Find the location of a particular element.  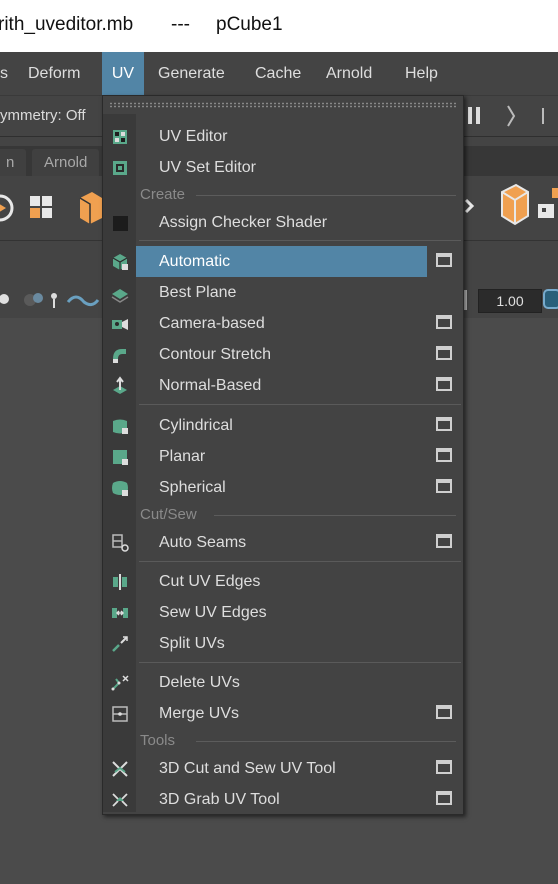

menu-uv: UV is located at coordinates (123, 73).